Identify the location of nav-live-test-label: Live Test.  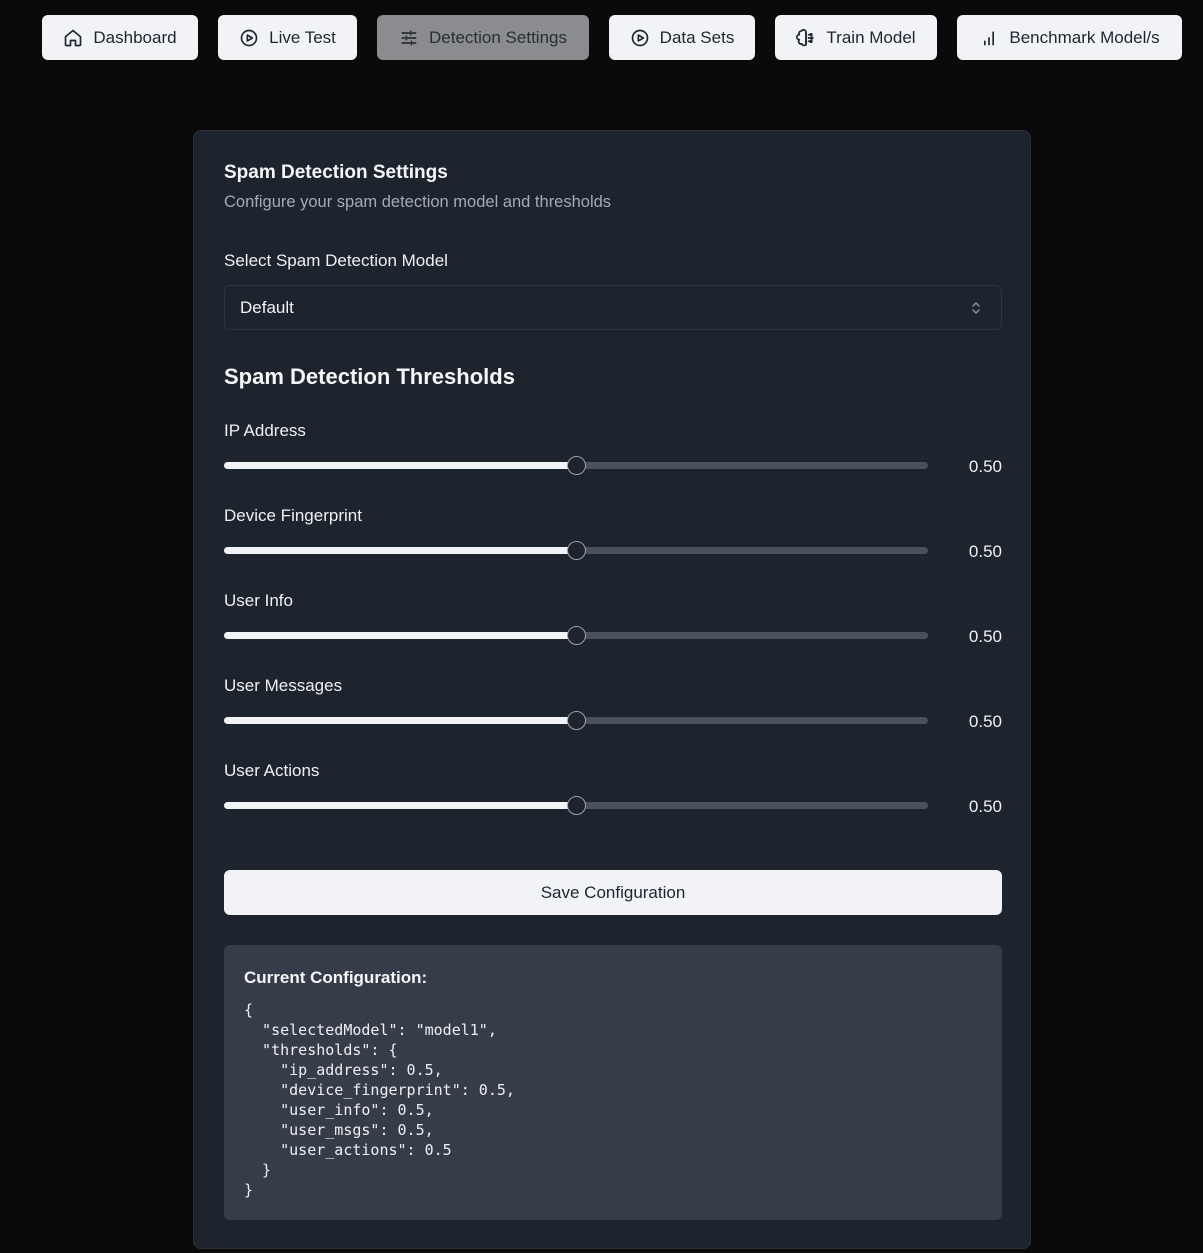
(302, 37).